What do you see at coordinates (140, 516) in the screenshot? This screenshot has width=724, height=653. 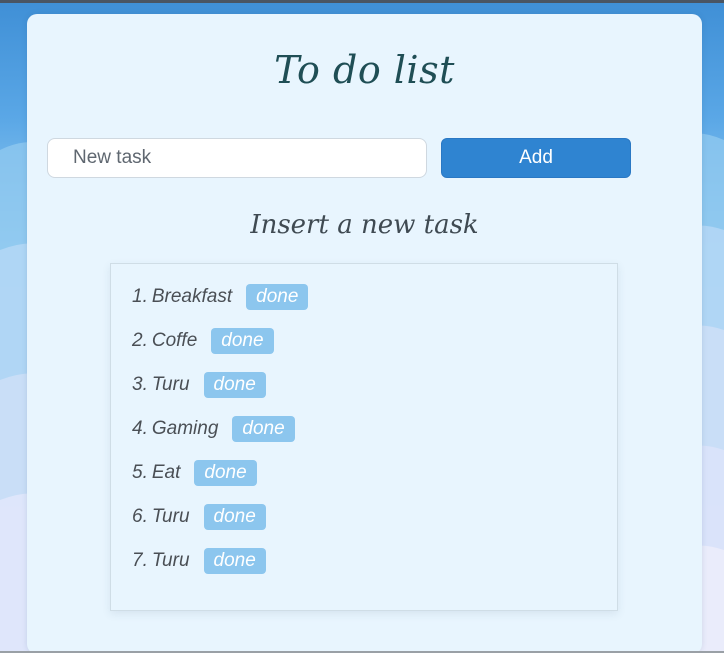 I see `task-number: 6.` at bounding box center [140, 516].